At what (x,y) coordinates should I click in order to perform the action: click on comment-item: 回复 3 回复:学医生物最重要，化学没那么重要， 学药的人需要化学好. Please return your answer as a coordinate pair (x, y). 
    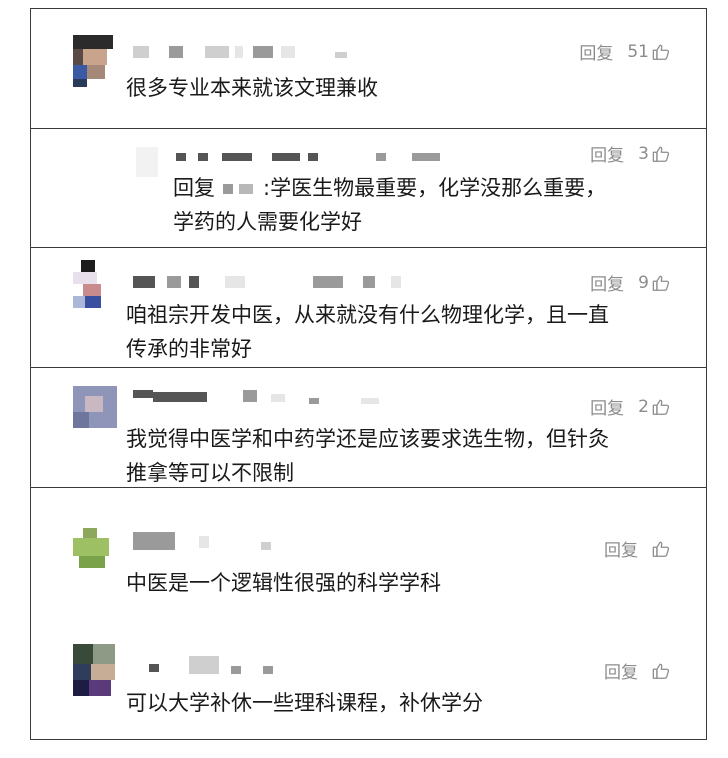
    Looking at the image, I should click on (368, 188).